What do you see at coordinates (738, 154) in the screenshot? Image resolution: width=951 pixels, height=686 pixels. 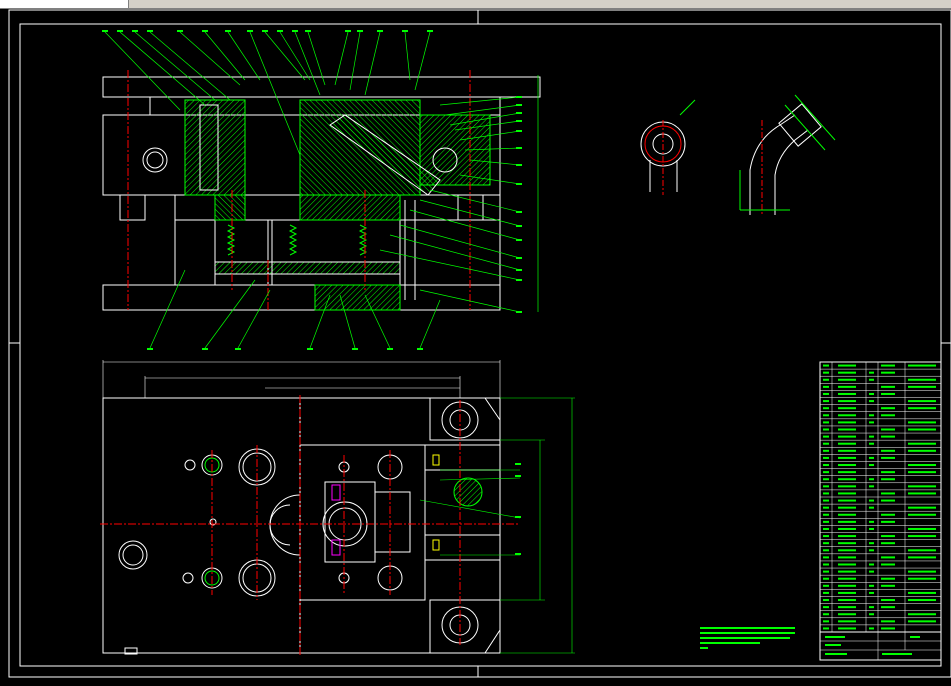 I see `detail-view` at bounding box center [738, 154].